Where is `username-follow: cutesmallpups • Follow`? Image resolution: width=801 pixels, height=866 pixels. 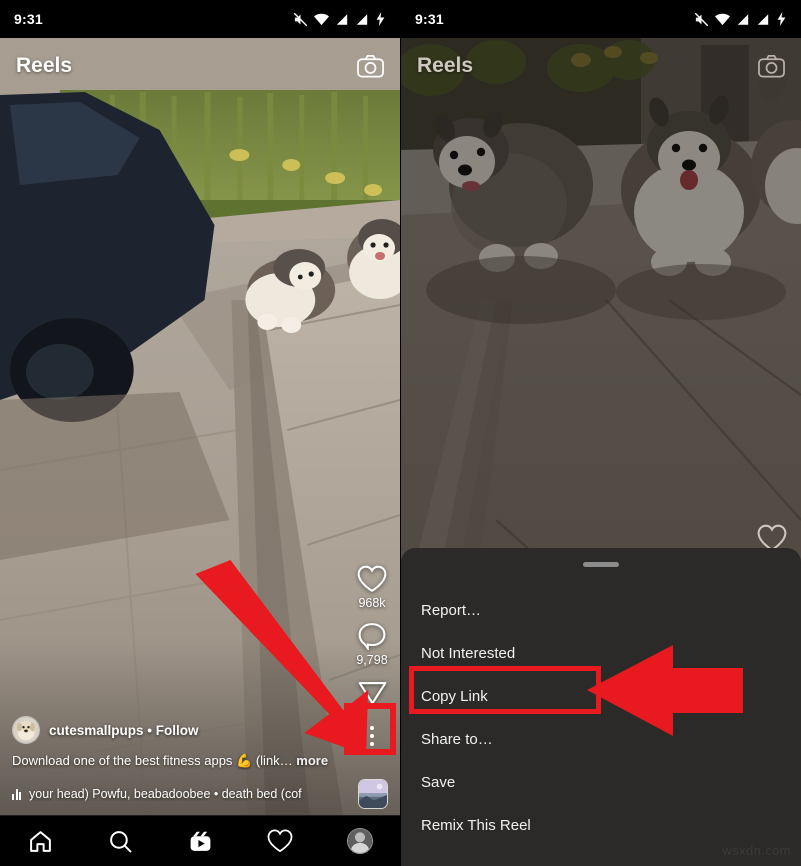 username-follow: cutesmallpups • Follow is located at coordinates (124, 730).